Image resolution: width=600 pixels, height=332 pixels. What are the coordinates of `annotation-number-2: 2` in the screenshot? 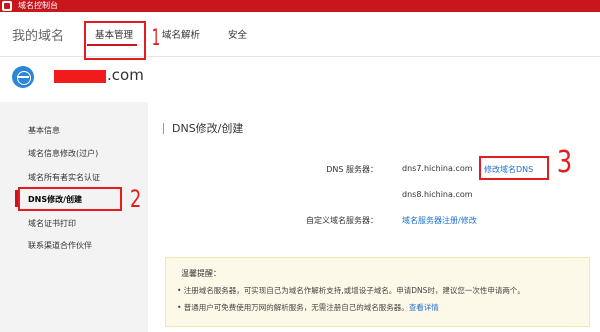 It's located at (135, 199).